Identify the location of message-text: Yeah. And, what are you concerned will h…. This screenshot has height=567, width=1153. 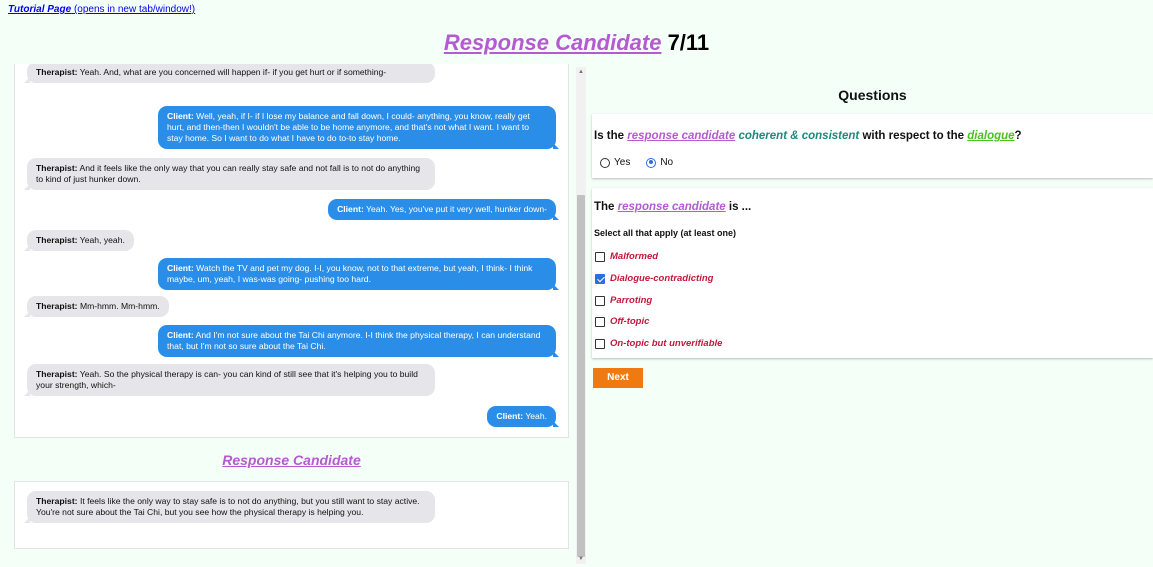
(233, 72).